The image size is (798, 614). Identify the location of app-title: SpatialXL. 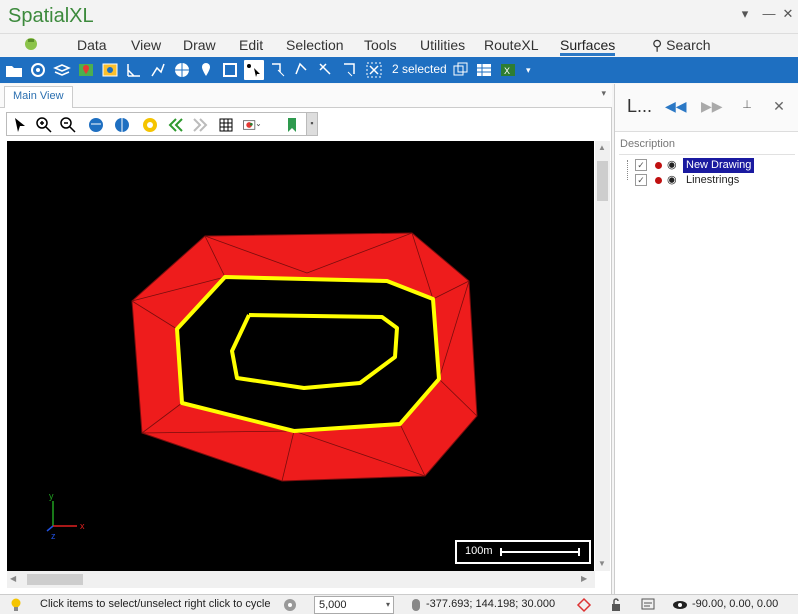
(51, 16).